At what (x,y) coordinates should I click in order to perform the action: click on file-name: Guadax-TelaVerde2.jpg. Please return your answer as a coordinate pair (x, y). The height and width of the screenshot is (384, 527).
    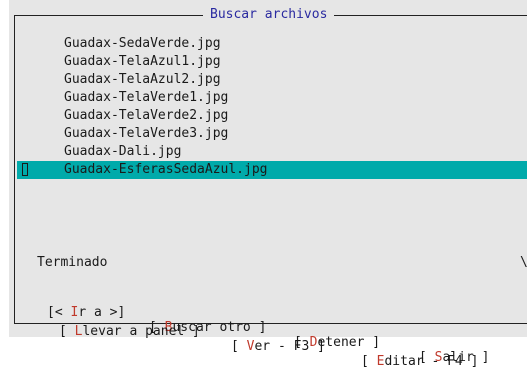
    Looking at the image, I should click on (146, 115).